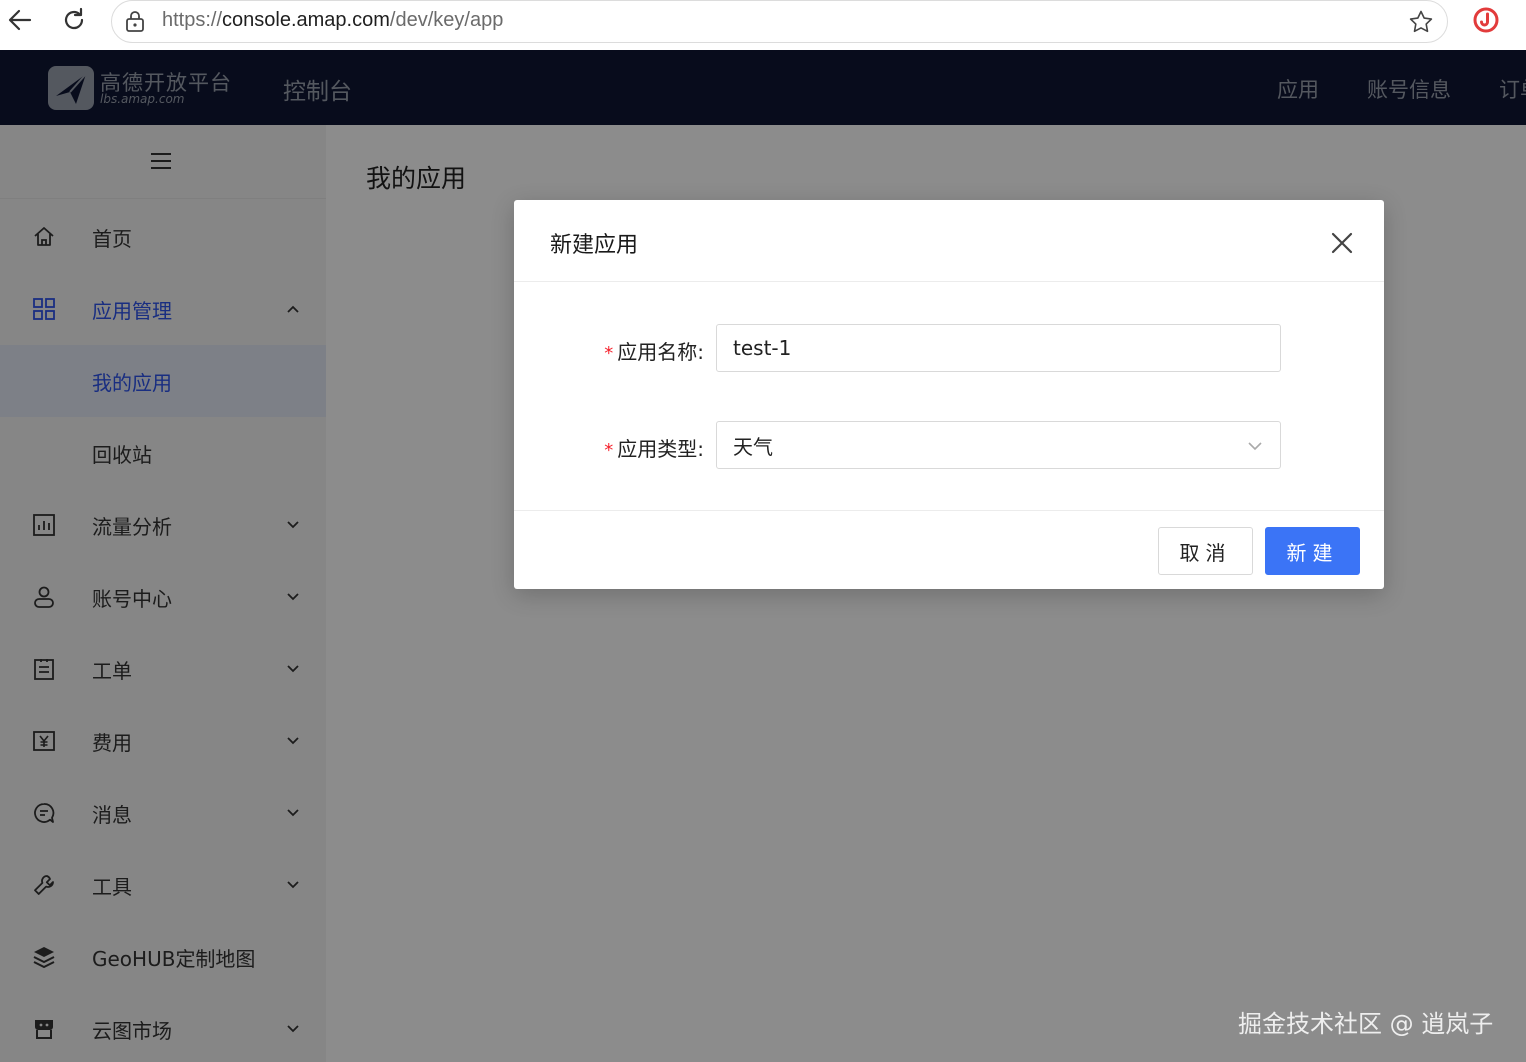 This screenshot has width=1526, height=1062. I want to click on app-name-input: test-1, so click(998, 348).